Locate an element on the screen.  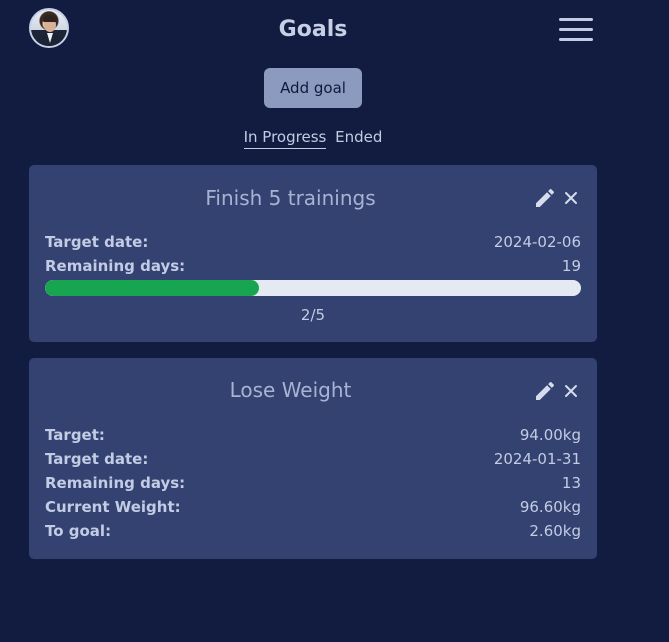
hamburger-menu-icon is located at coordinates (577, 30).